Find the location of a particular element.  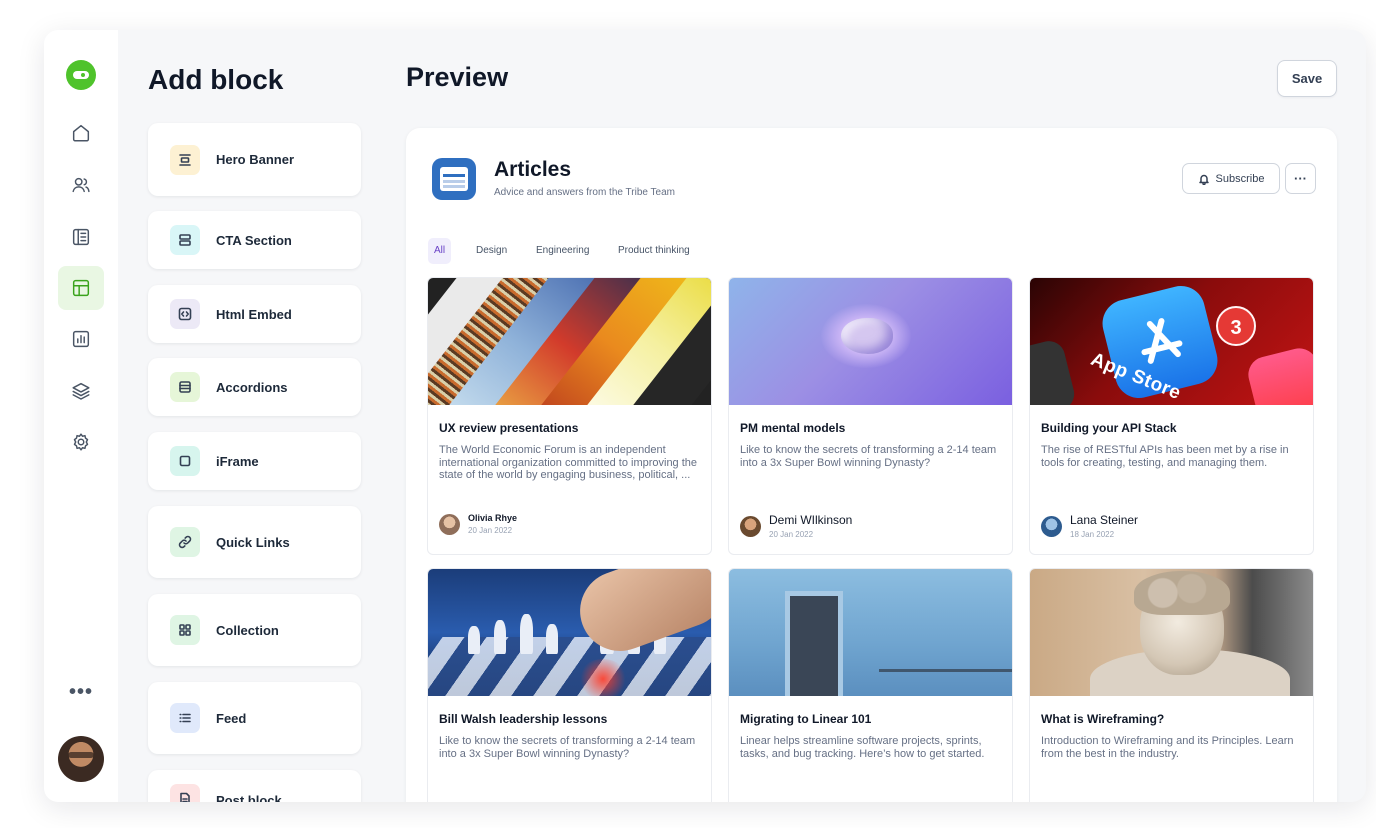

rail-item-settings is located at coordinates (81, 442).